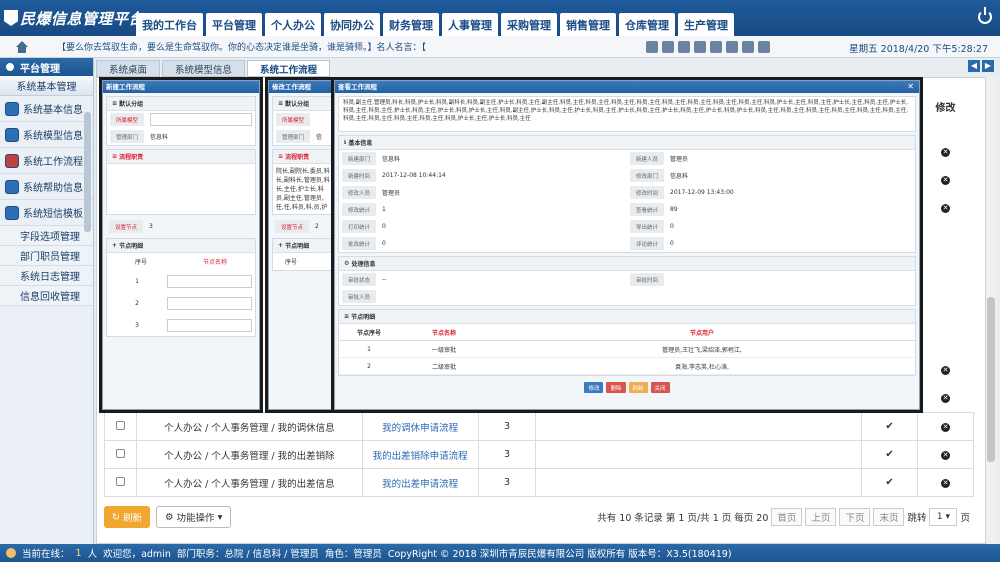  What do you see at coordinates (716, 47) in the screenshot?
I see `calculator-icon` at bounding box center [716, 47].